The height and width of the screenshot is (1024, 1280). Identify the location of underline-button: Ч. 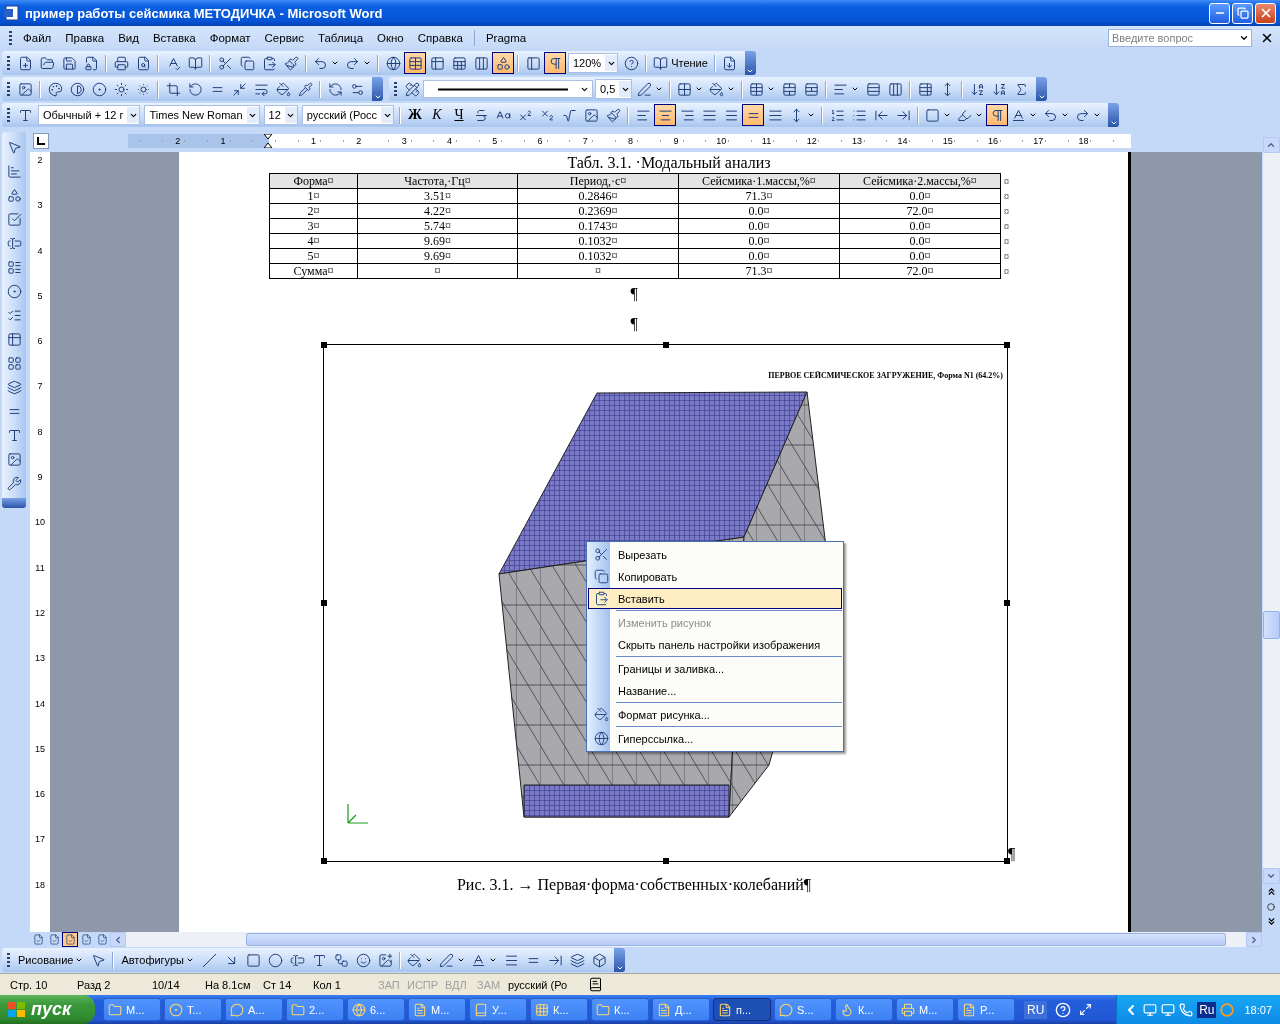
(459, 115).